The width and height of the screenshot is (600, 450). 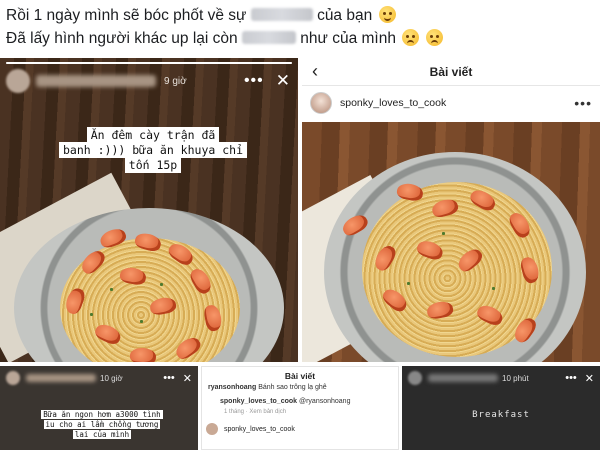 What do you see at coordinates (387, 14) in the screenshot?
I see `smile-emoji-icon` at bounding box center [387, 14].